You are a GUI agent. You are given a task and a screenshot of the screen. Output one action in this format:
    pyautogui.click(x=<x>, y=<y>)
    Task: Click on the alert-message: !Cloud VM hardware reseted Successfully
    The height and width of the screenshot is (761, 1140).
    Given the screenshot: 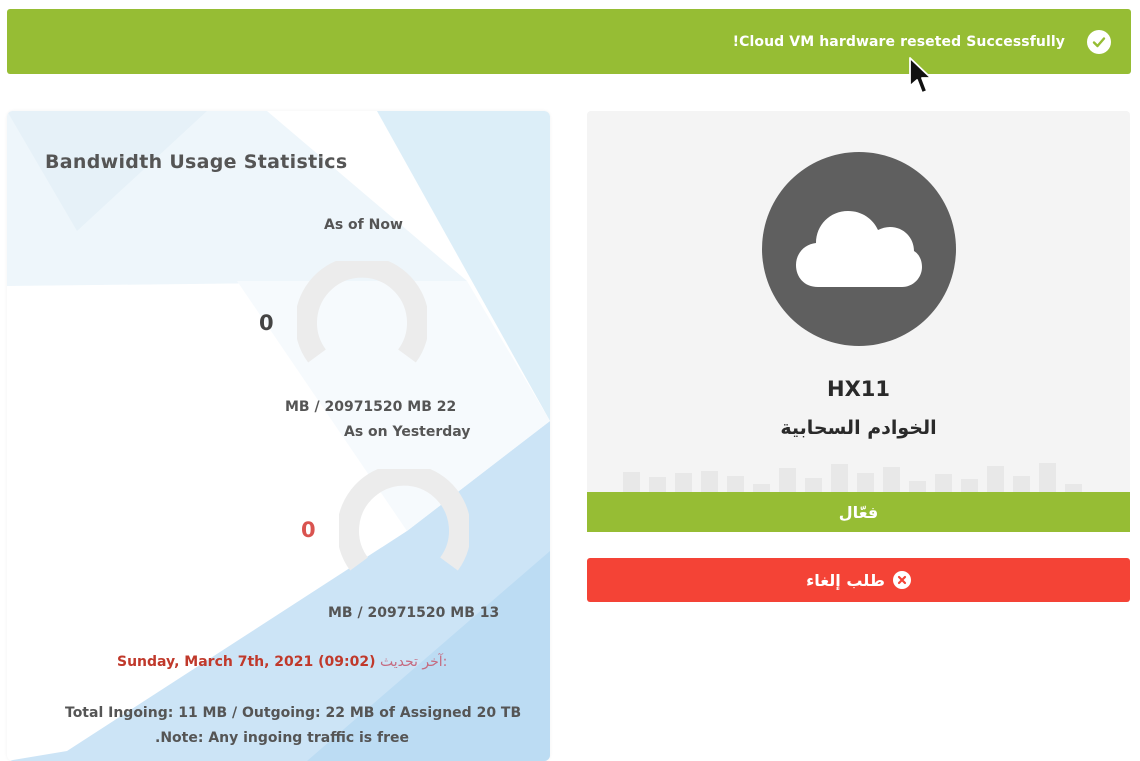 What is the action you would take?
    pyautogui.click(x=898, y=41)
    